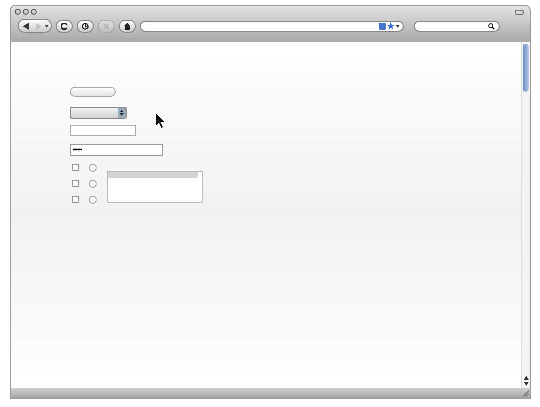 This screenshot has width=540, height=407. What do you see at coordinates (457, 26) in the screenshot?
I see `search-field` at bounding box center [457, 26].